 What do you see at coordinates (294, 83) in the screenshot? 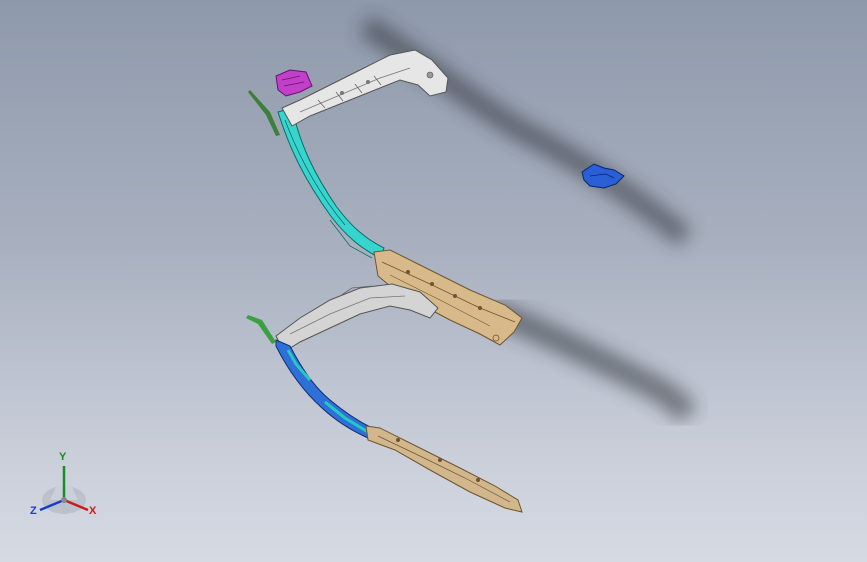
I see `magenta-bracket` at bounding box center [294, 83].